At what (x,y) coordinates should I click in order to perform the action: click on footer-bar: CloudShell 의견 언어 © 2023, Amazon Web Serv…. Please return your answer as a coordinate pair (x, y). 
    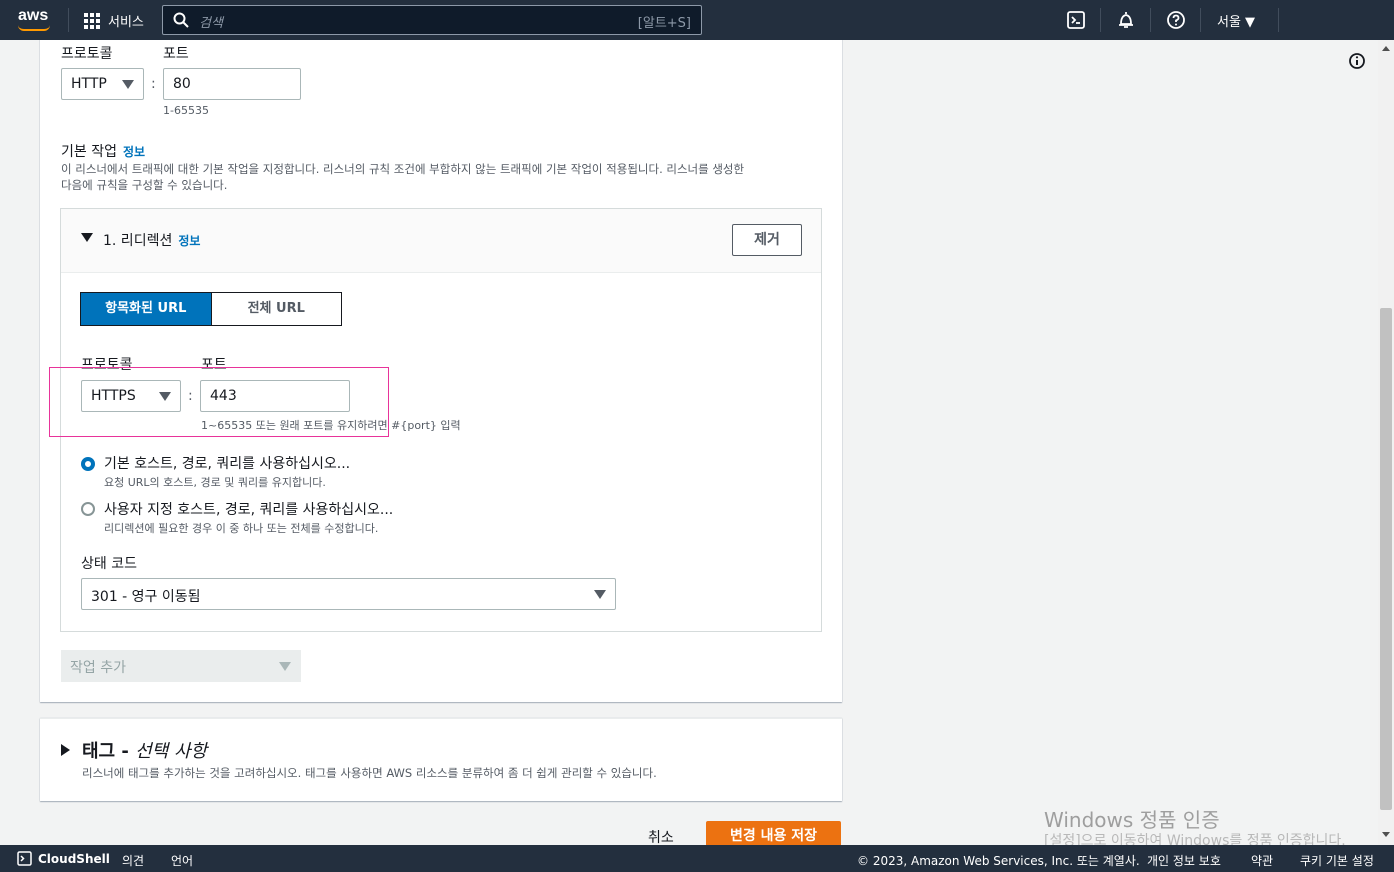
    Looking at the image, I should click on (697, 858).